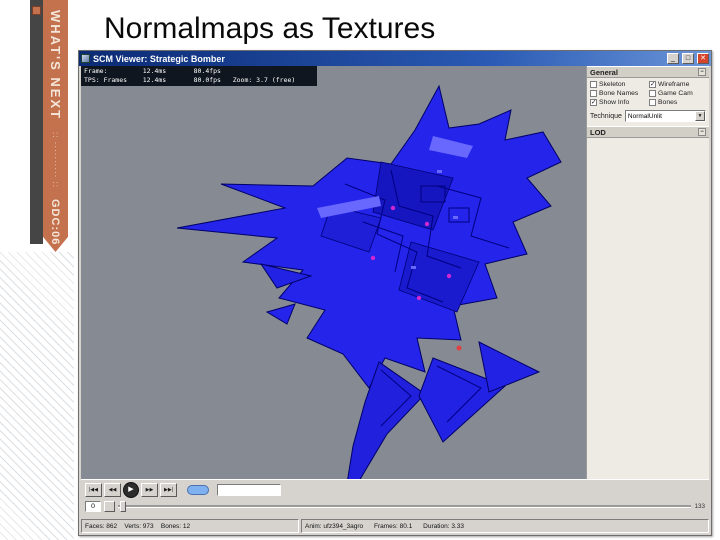 The image size is (720, 540). What do you see at coordinates (36, 10) in the screenshot?
I see `ribbon-chip-icon` at bounding box center [36, 10].